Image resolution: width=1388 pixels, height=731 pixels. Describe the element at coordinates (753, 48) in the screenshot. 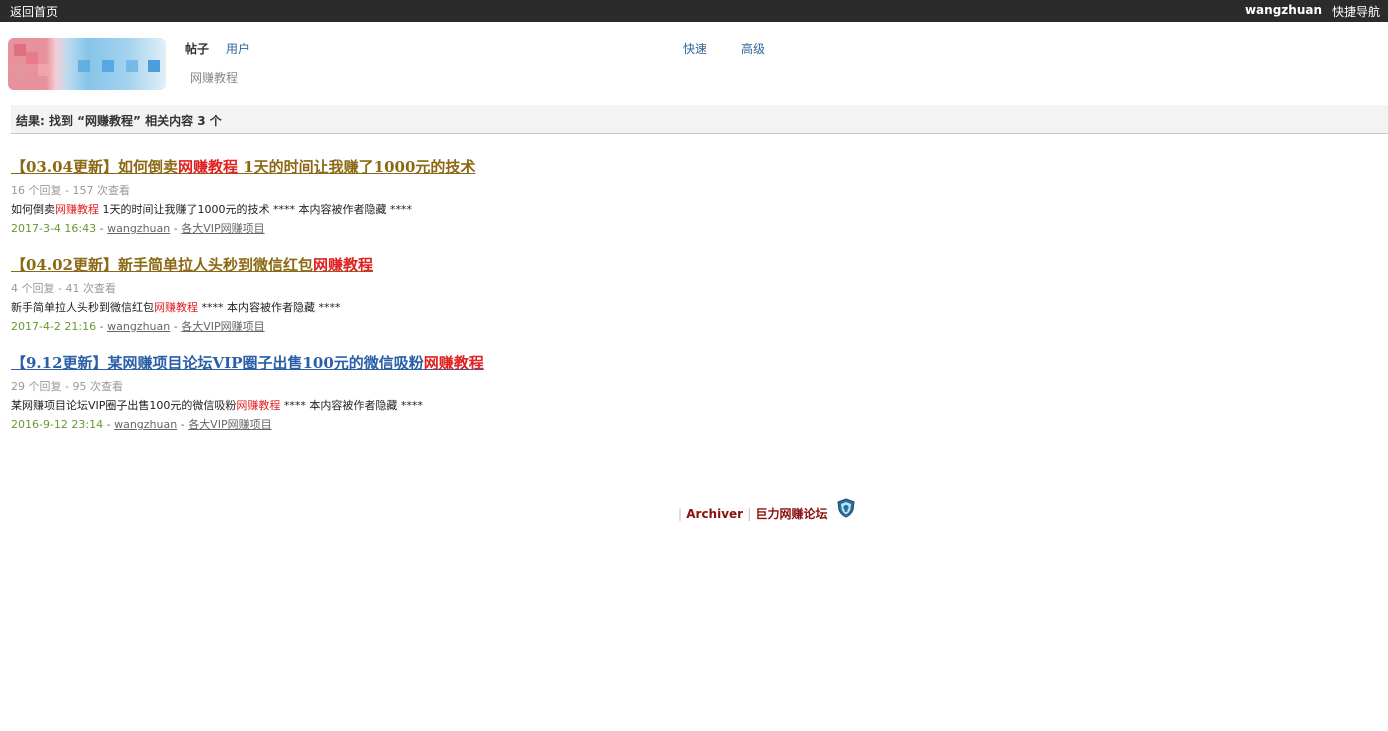

I see `advanced-search-link: 高级` at that location.